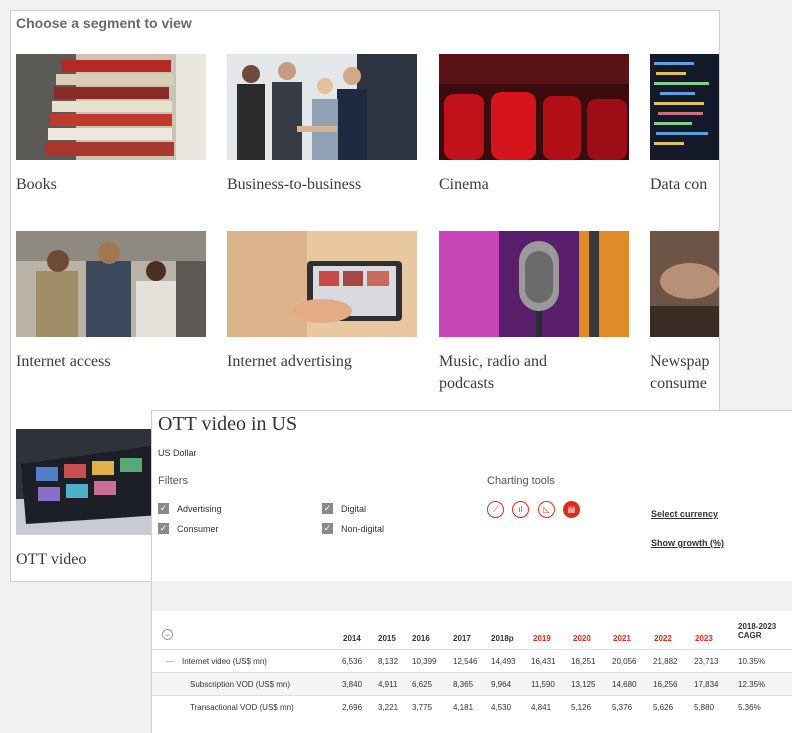 This screenshot has width=792, height=733. What do you see at coordinates (757, 626) in the screenshot?
I see `cagr-period: 2018-2023` at bounding box center [757, 626].